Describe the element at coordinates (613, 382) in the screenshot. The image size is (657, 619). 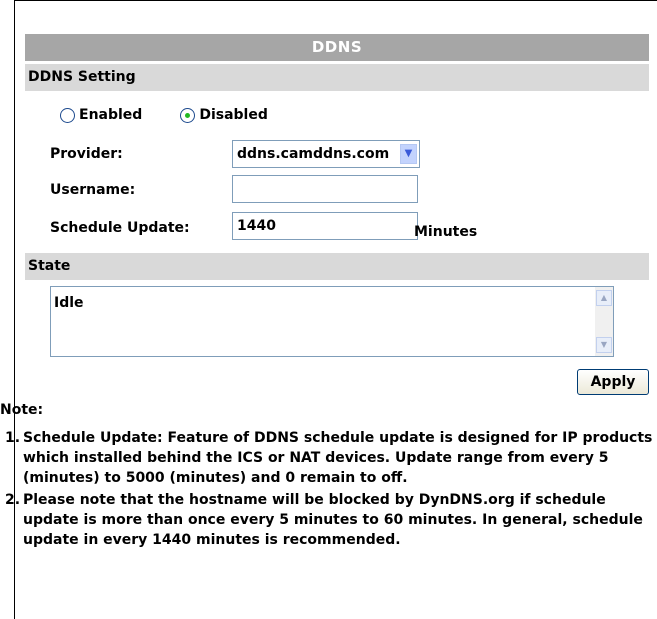
I see `apply-button: Apply` at that location.